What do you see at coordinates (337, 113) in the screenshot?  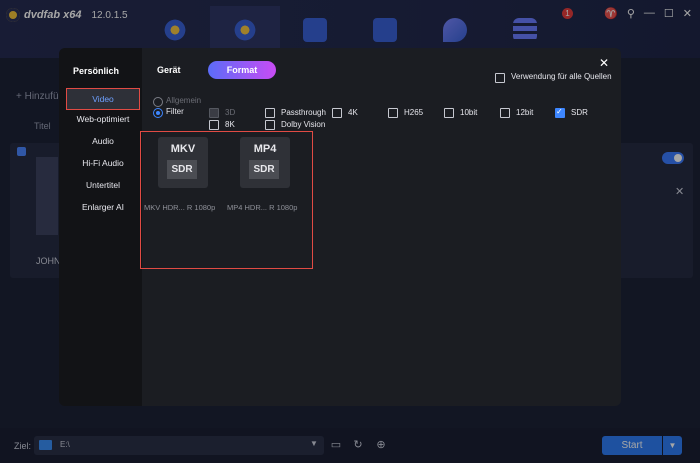 I see `checkbox-4k` at bounding box center [337, 113].